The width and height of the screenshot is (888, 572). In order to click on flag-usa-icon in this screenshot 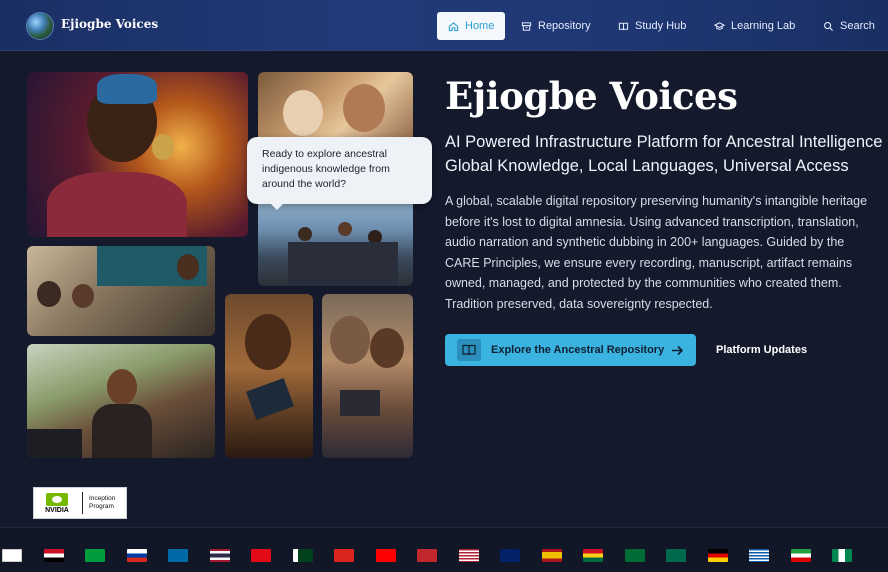, I will do `click(468, 555)`.